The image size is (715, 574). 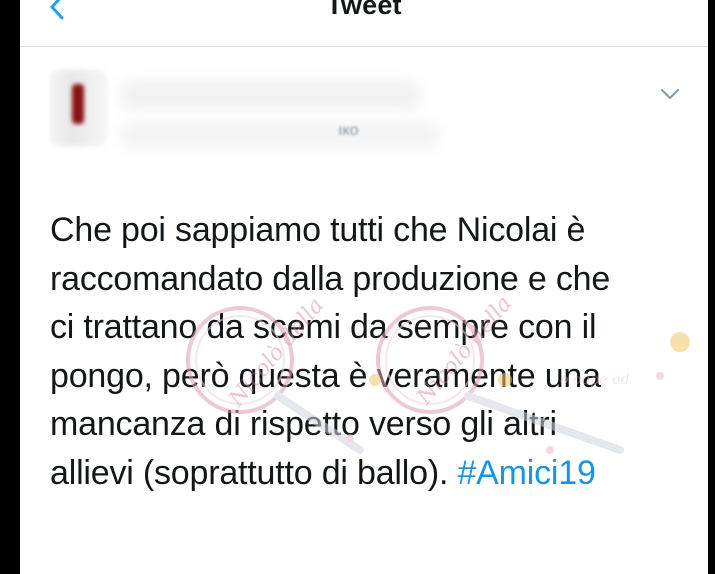 I want to click on page-title: Tweet, so click(x=364, y=10).